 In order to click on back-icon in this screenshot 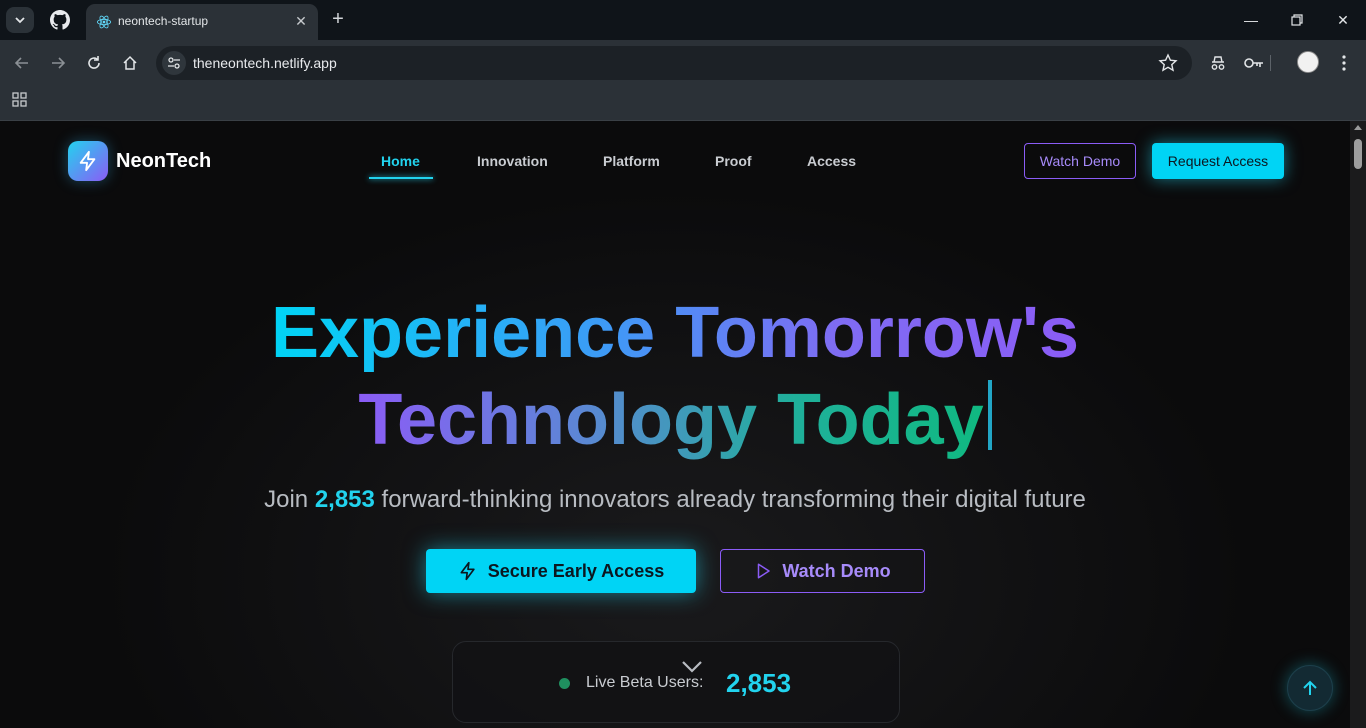, I will do `click(22, 63)`.